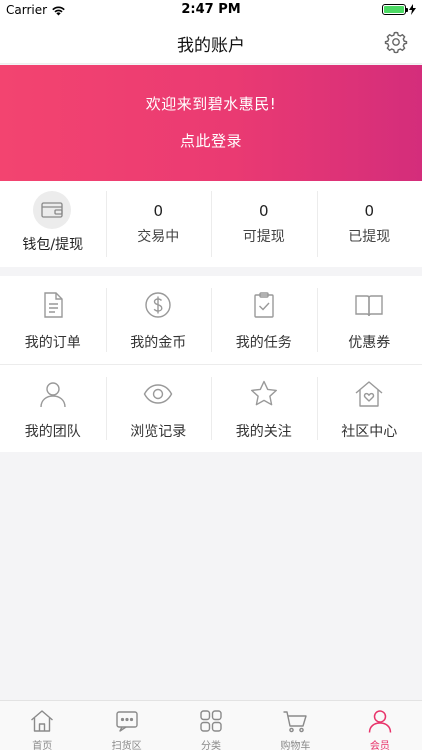 This screenshot has width=422, height=750. What do you see at coordinates (158, 343) in the screenshot?
I see `grid-label: 我的金币` at bounding box center [158, 343].